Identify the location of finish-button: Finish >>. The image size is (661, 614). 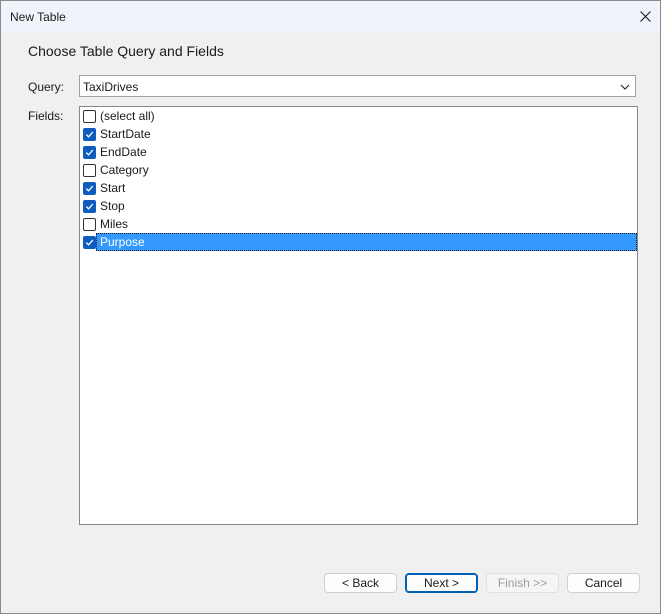
(522, 583).